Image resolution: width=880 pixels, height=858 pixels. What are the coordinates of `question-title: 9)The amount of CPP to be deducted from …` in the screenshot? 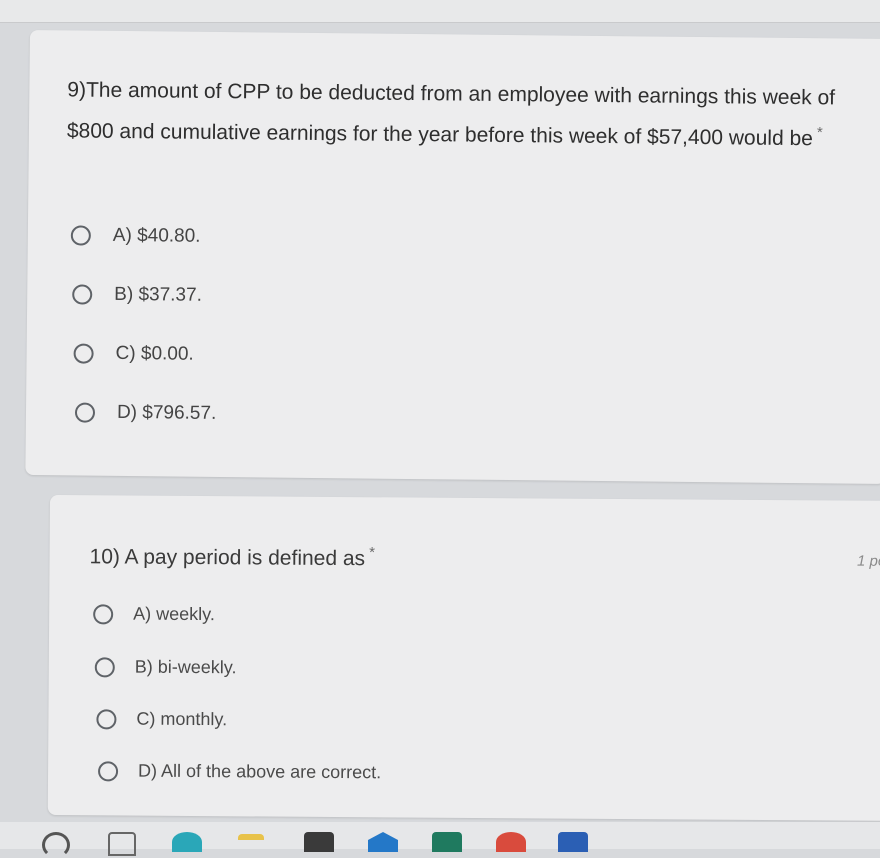 It's located at (467, 114).